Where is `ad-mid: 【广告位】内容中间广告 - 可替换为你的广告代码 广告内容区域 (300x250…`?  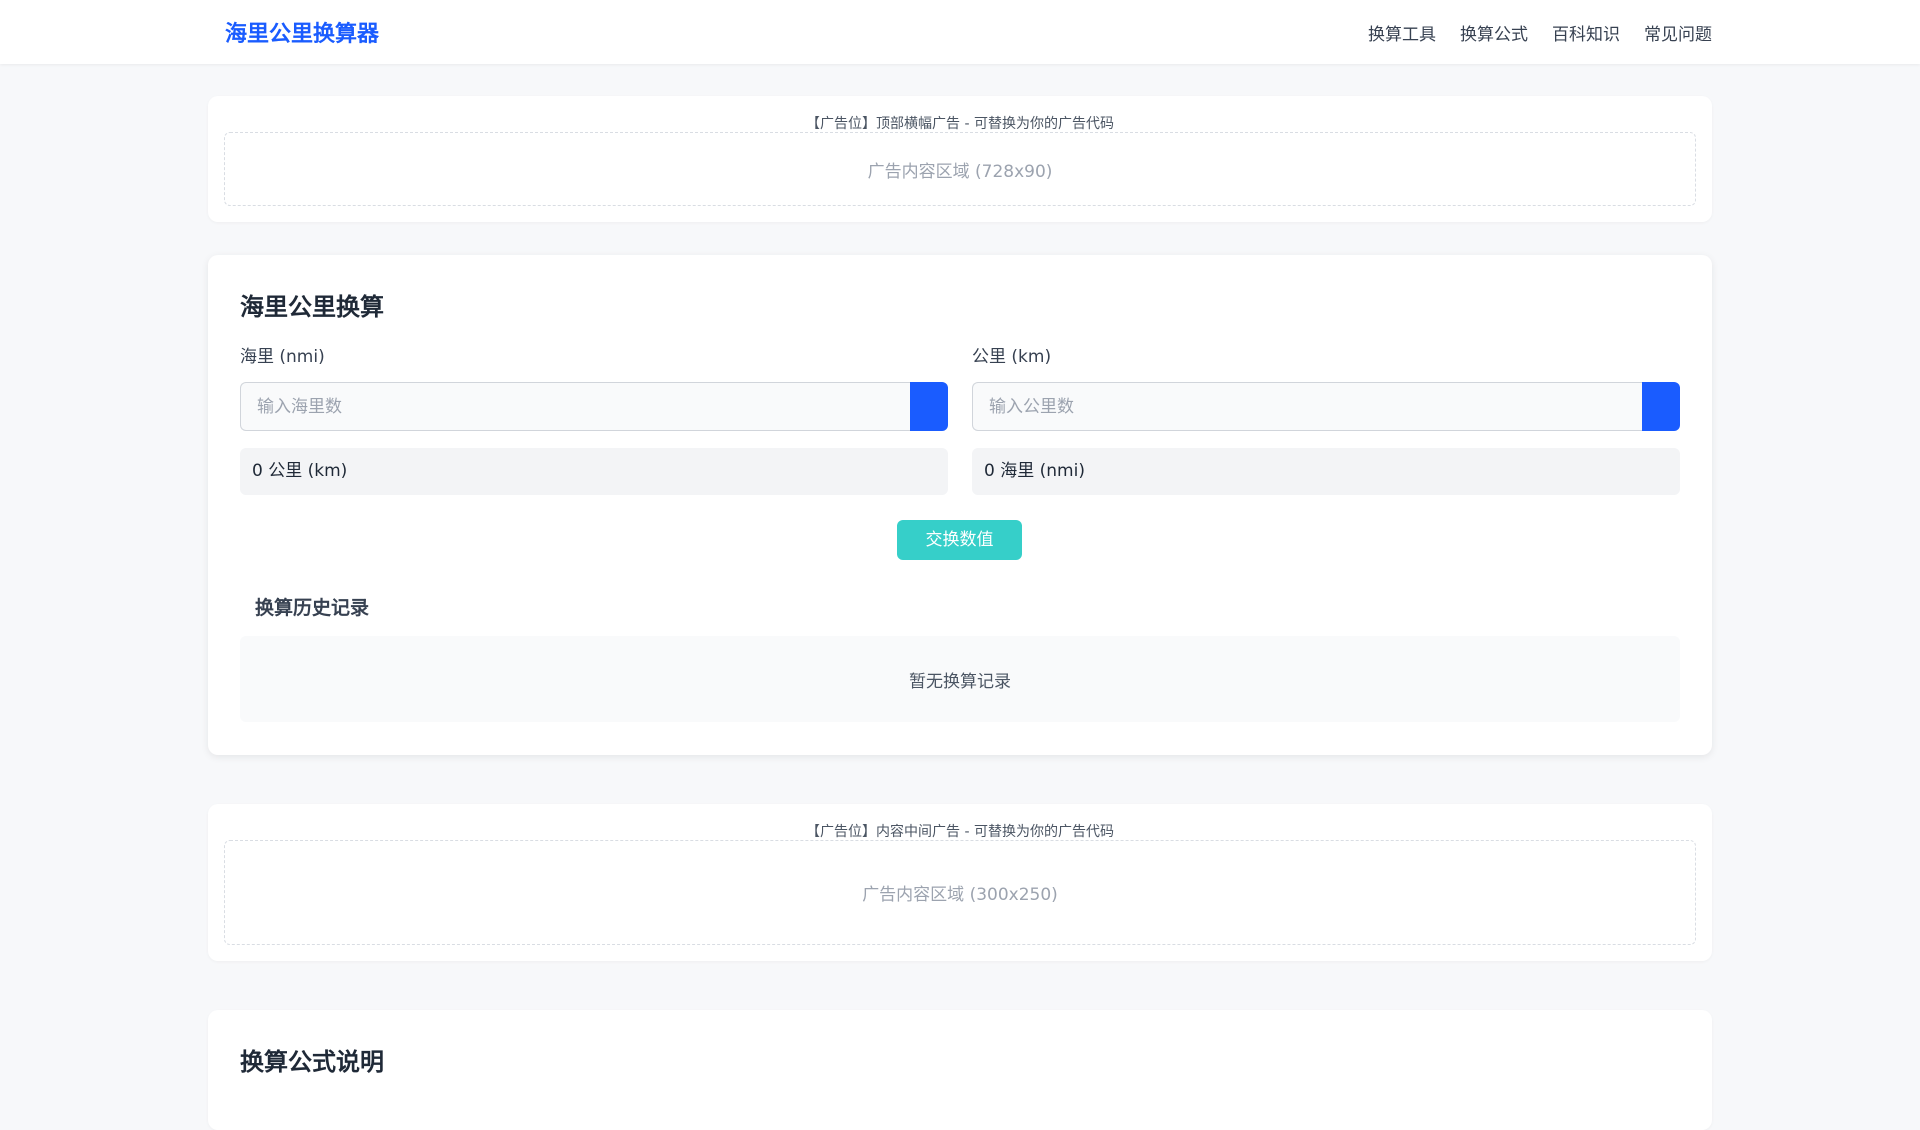 ad-mid: 【广告位】内容中间广告 - 可替换为你的广告代码 广告内容区域 (300x250… is located at coordinates (960, 882).